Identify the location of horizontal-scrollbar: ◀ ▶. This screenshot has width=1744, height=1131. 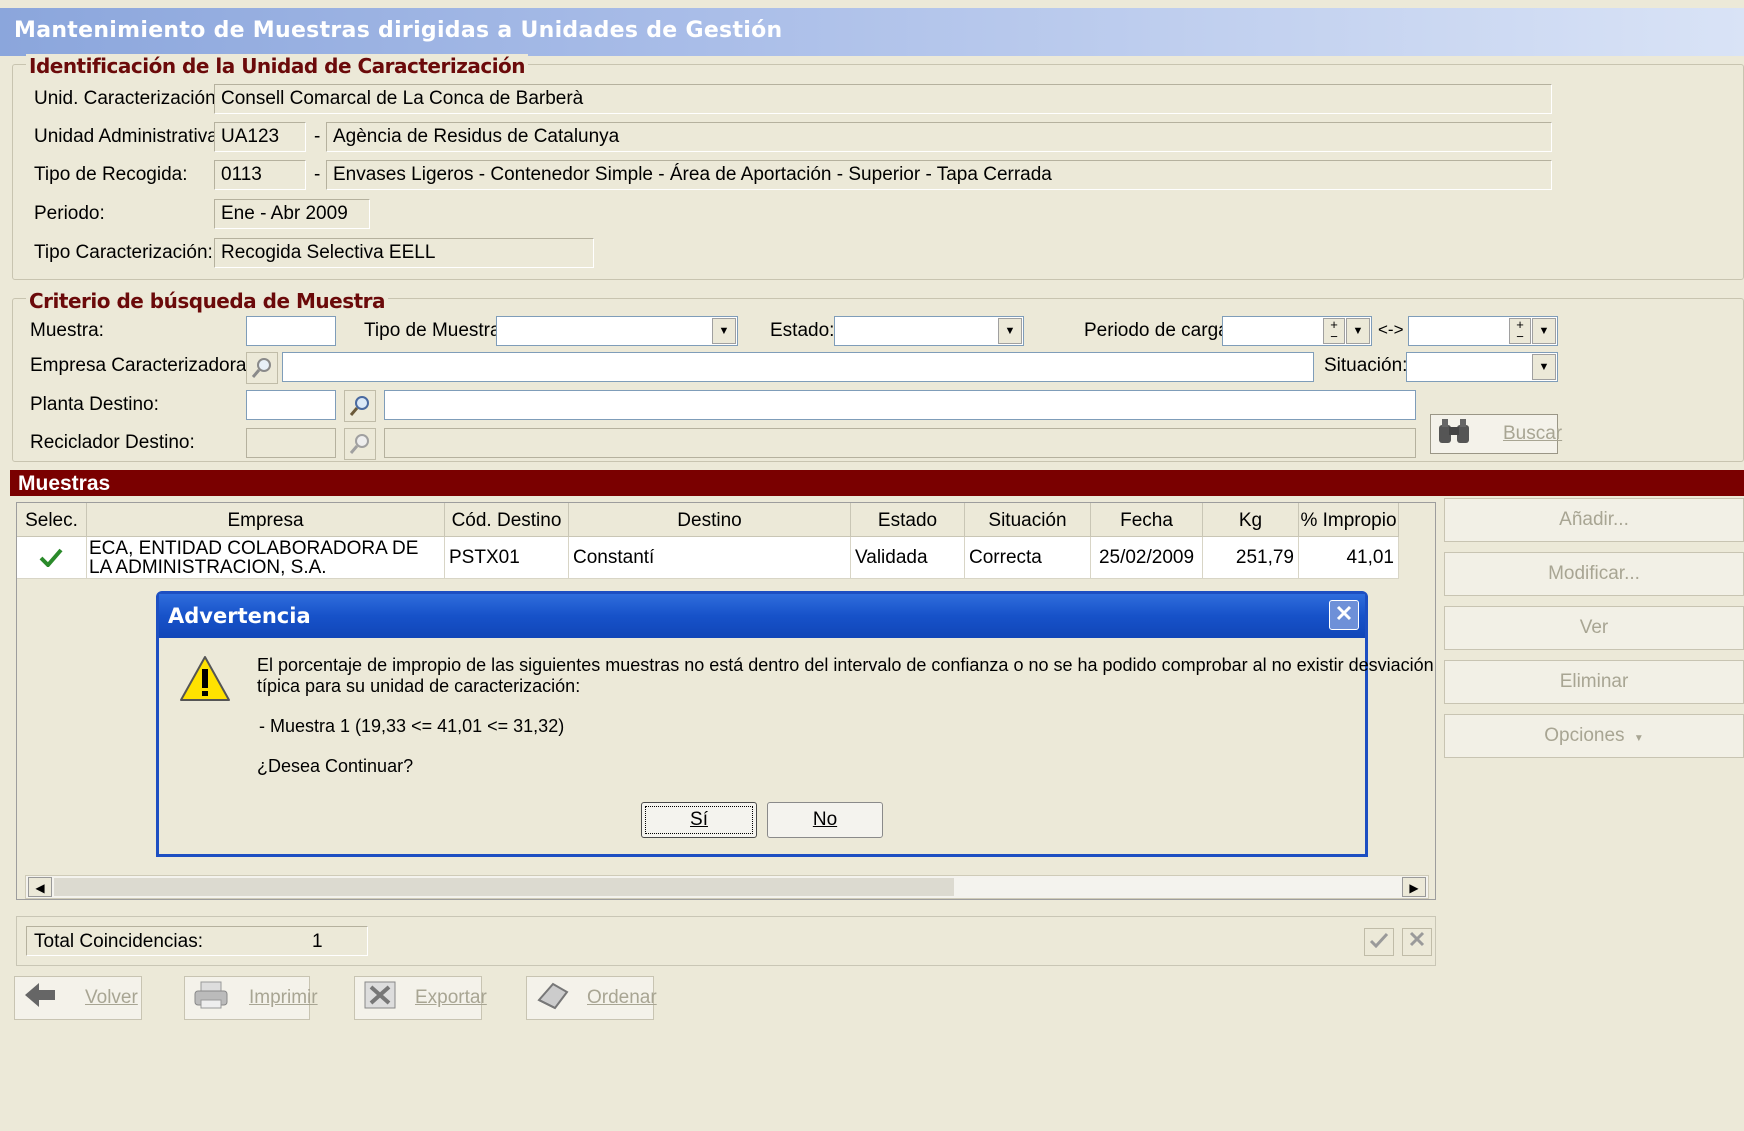
(727, 887).